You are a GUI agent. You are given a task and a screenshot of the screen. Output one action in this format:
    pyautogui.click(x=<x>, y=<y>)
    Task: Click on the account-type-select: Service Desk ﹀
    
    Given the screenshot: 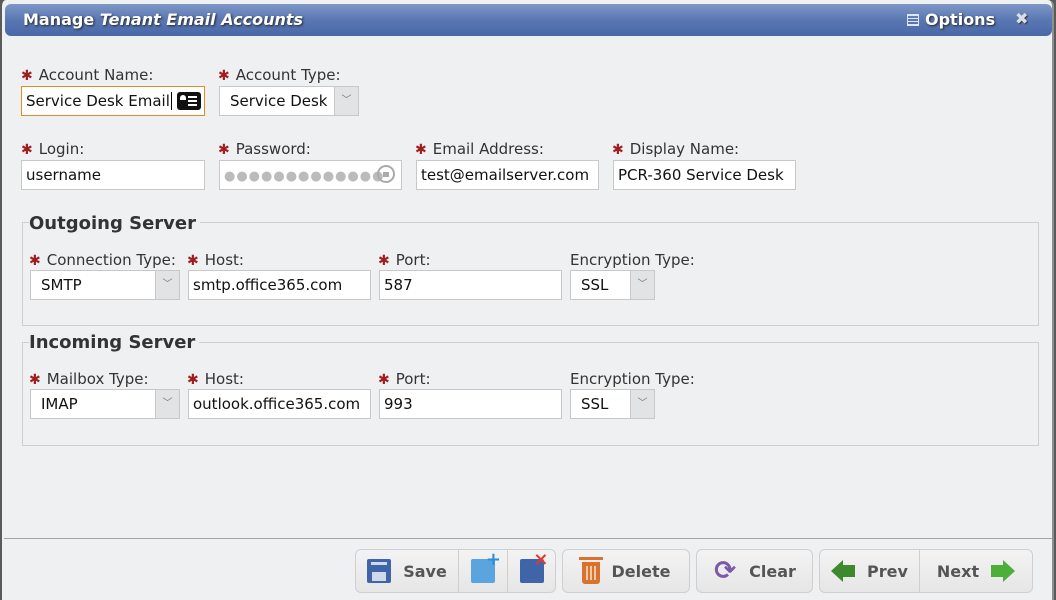 What is the action you would take?
    pyautogui.click(x=289, y=101)
    